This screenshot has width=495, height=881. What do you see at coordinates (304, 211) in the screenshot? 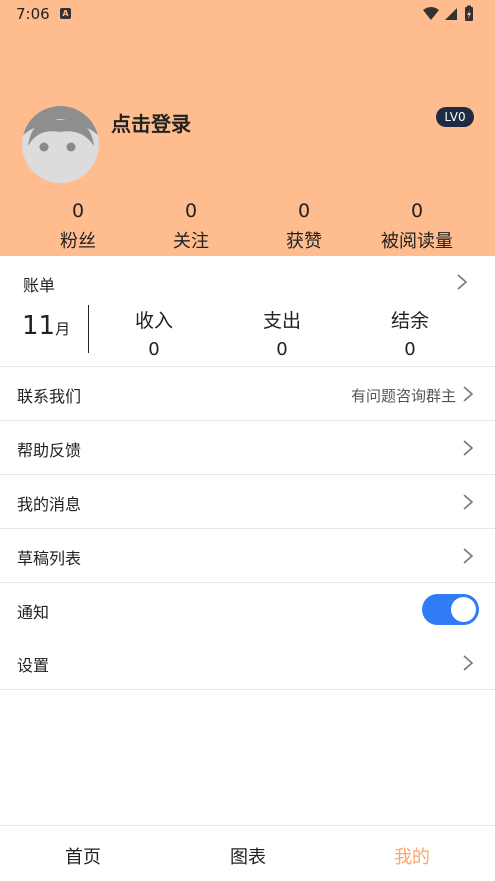
I see `stat-likes-value: 0` at bounding box center [304, 211].